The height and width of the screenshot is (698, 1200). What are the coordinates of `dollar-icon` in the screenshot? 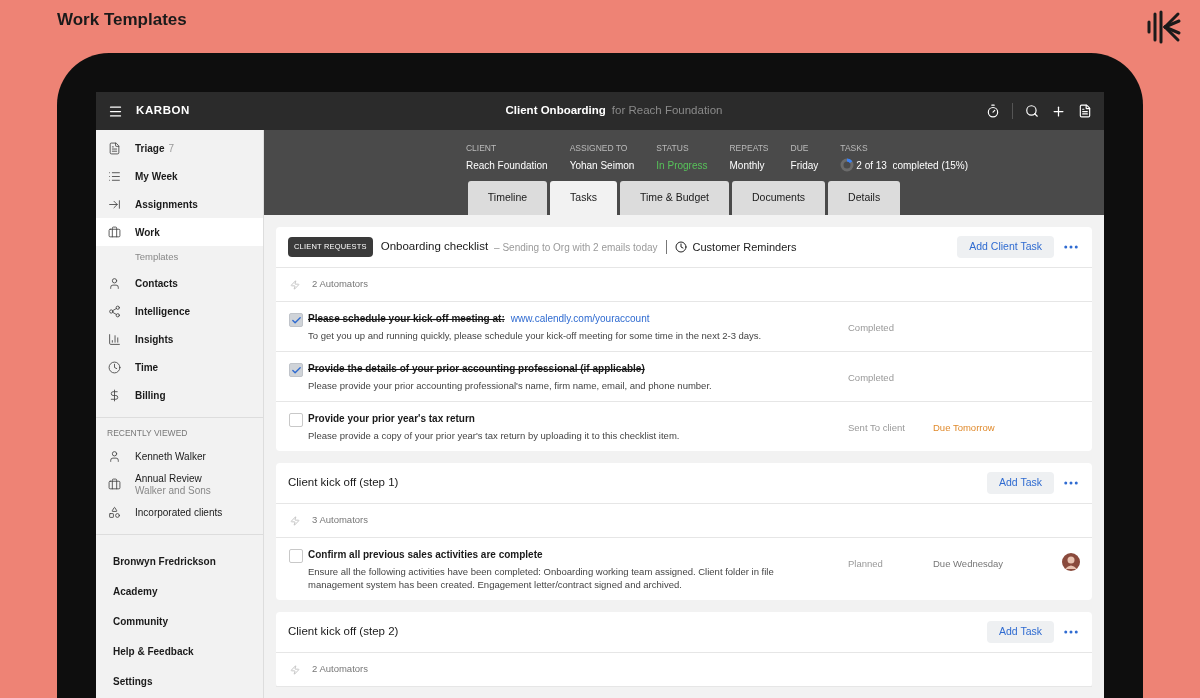 It's located at (114, 395).